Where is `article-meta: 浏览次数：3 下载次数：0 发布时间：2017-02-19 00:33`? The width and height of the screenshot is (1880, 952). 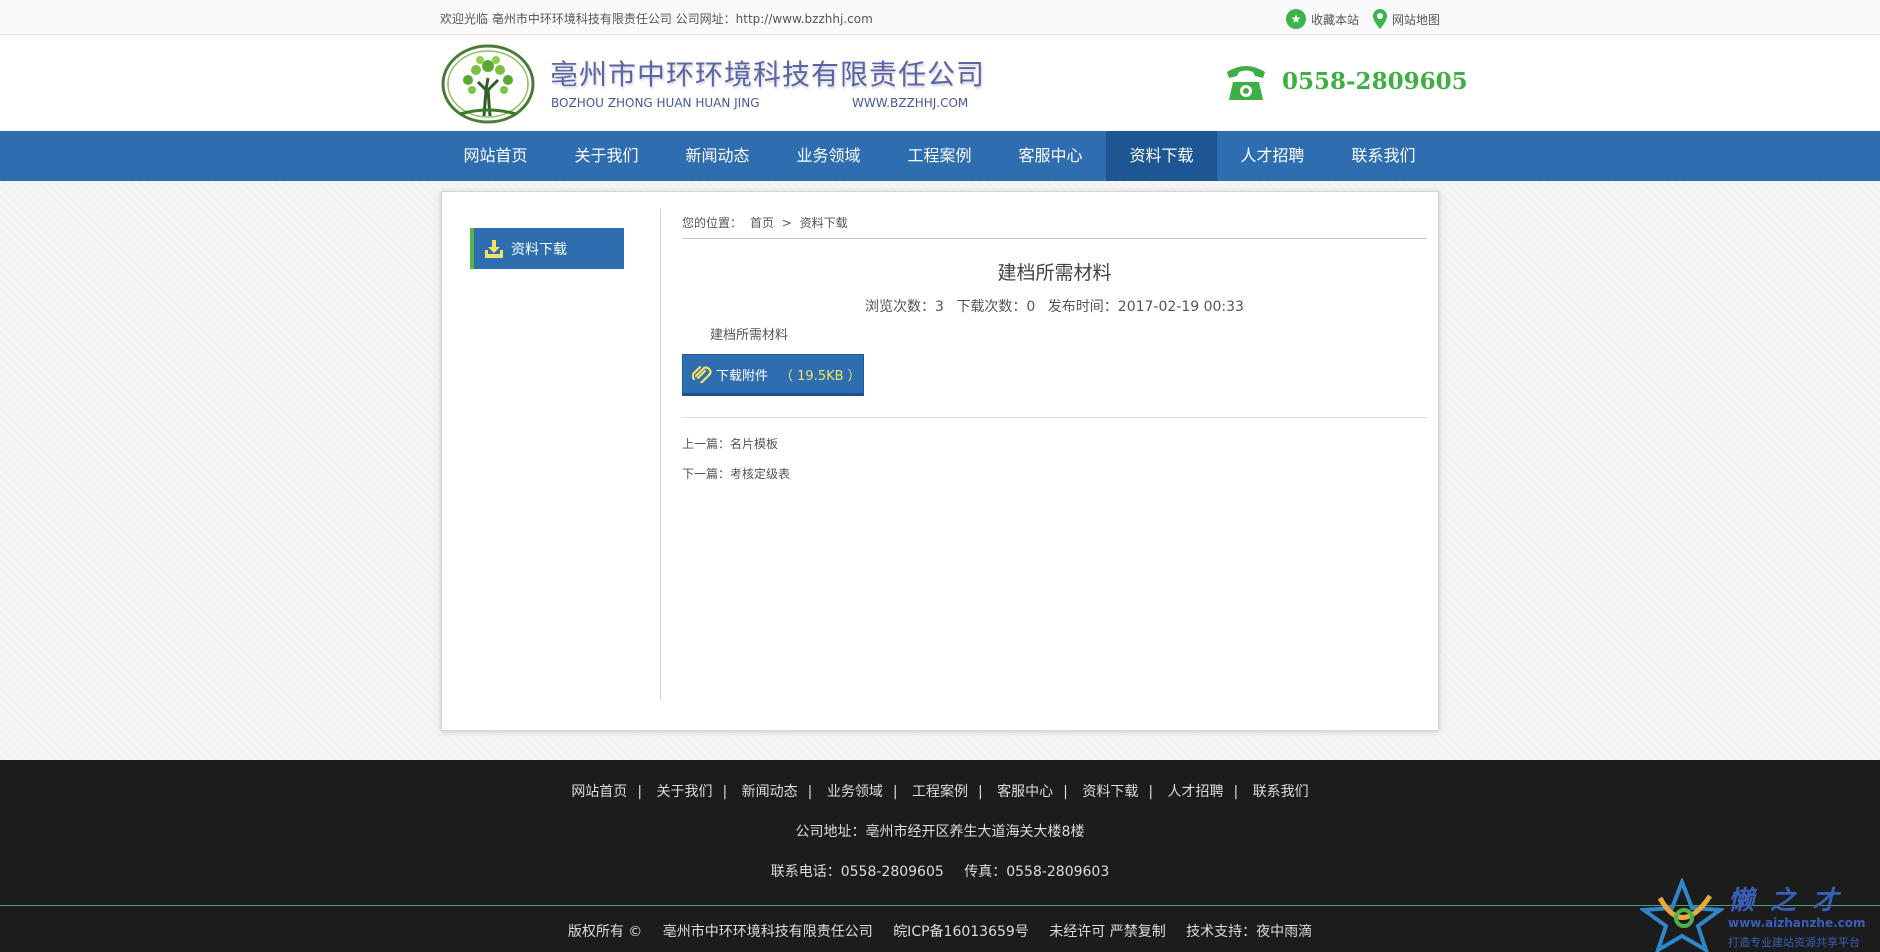 article-meta: 浏览次数：3 下载次数：0 发布时间：2017-02-19 00:33 is located at coordinates (1054, 306).